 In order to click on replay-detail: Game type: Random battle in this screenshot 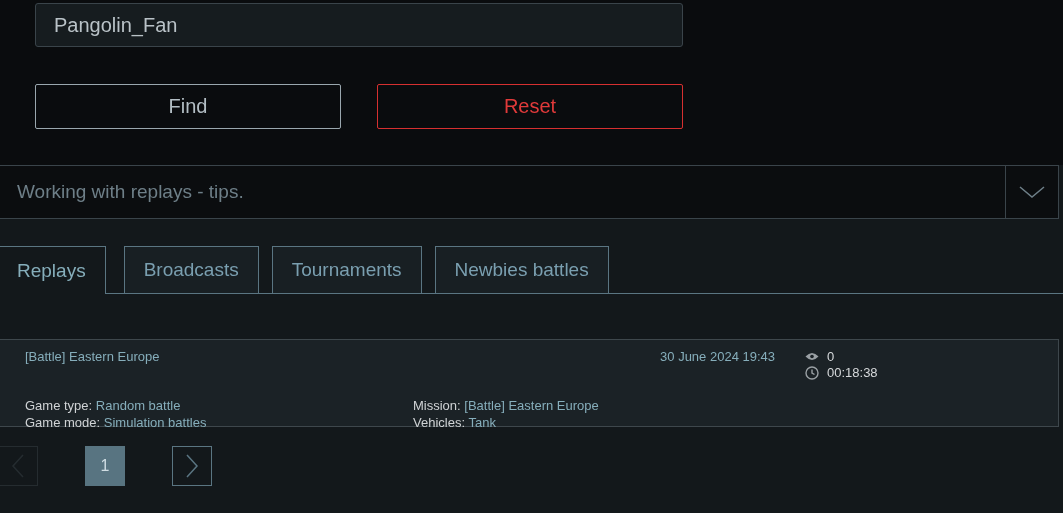, I will do `click(103, 405)`.